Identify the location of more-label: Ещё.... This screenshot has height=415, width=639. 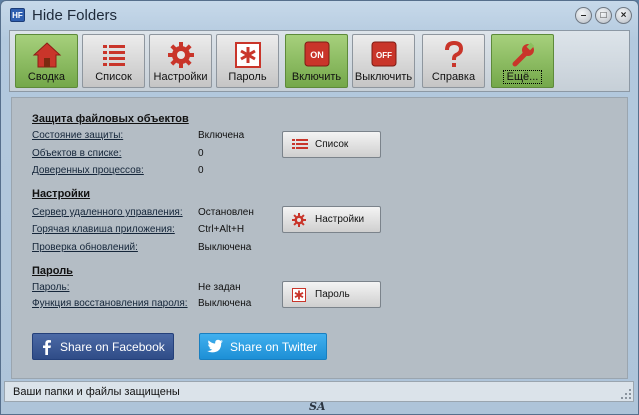
(522, 77).